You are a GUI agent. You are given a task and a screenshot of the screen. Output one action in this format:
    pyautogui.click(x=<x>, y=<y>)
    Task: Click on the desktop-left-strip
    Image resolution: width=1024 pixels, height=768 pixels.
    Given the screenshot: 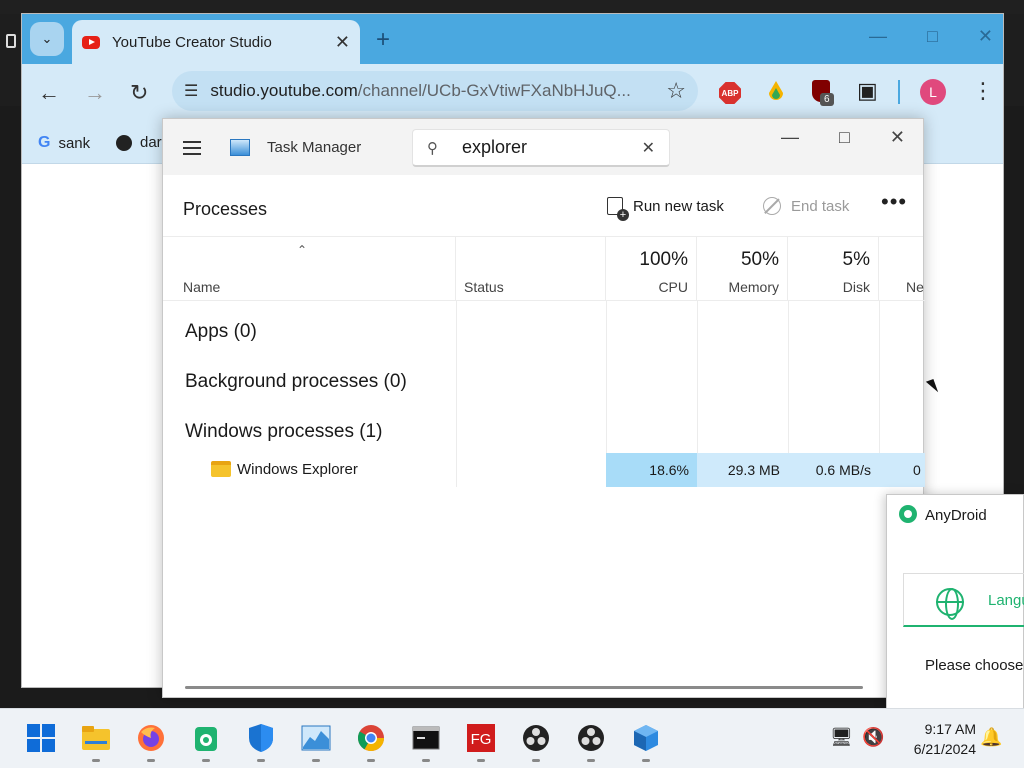 What is the action you would take?
    pyautogui.click(x=11, y=60)
    